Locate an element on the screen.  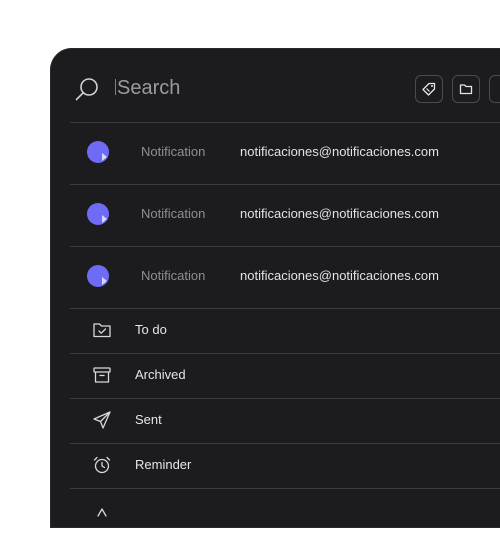
folder-item-more is located at coordinates (285, 510).